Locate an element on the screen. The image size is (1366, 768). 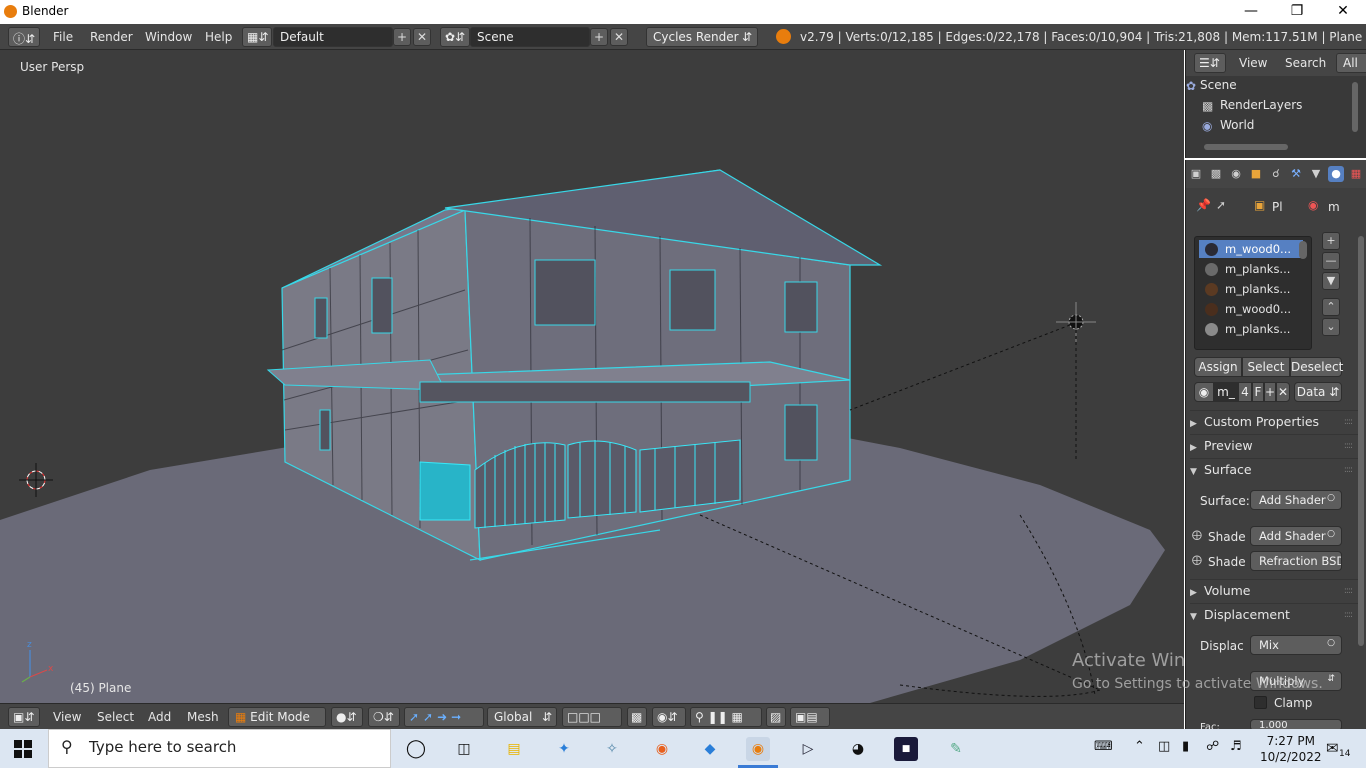
panel-custom-properties: ▶ Custom Properties:::: is located at coordinates (1274, 421).